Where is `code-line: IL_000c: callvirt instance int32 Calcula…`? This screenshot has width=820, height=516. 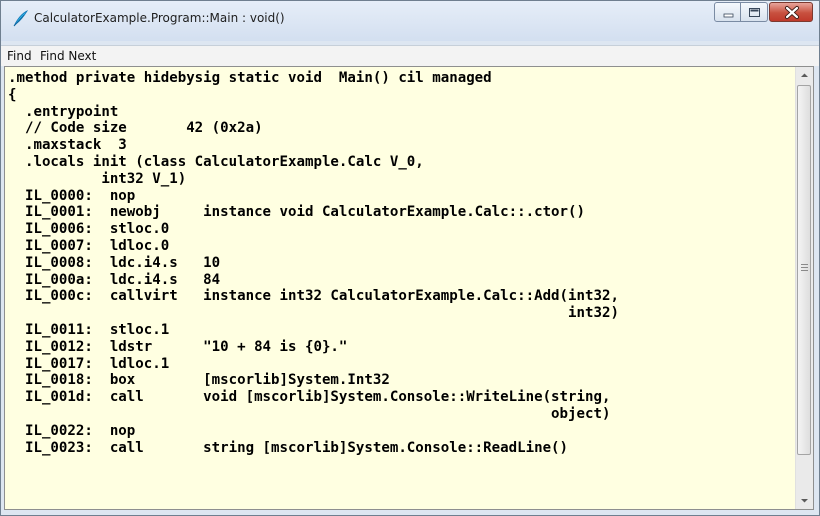 code-line: IL_000c: callvirt instance int32 Calcula… is located at coordinates (313, 296).